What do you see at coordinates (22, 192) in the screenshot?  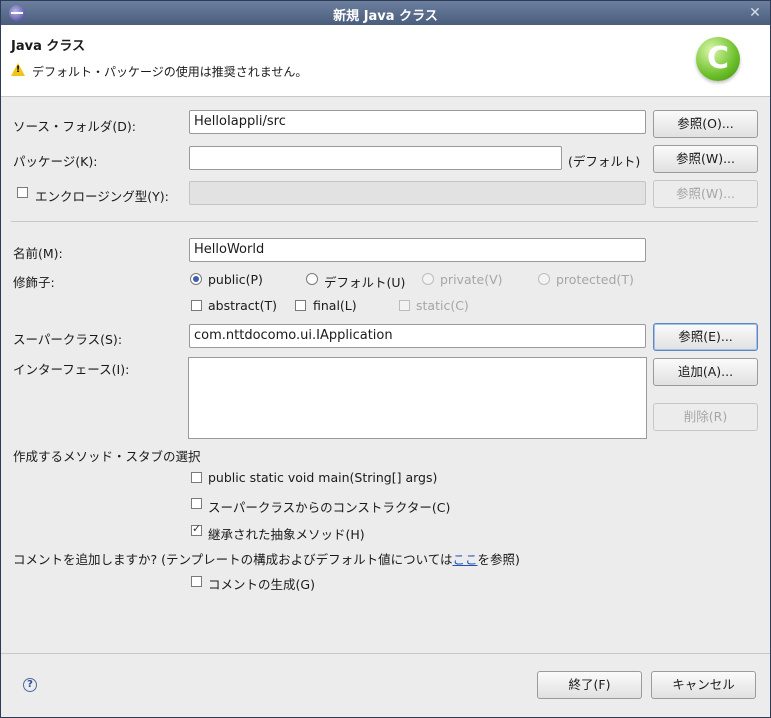 I see `enclosing-type-checkbox` at bounding box center [22, 192].